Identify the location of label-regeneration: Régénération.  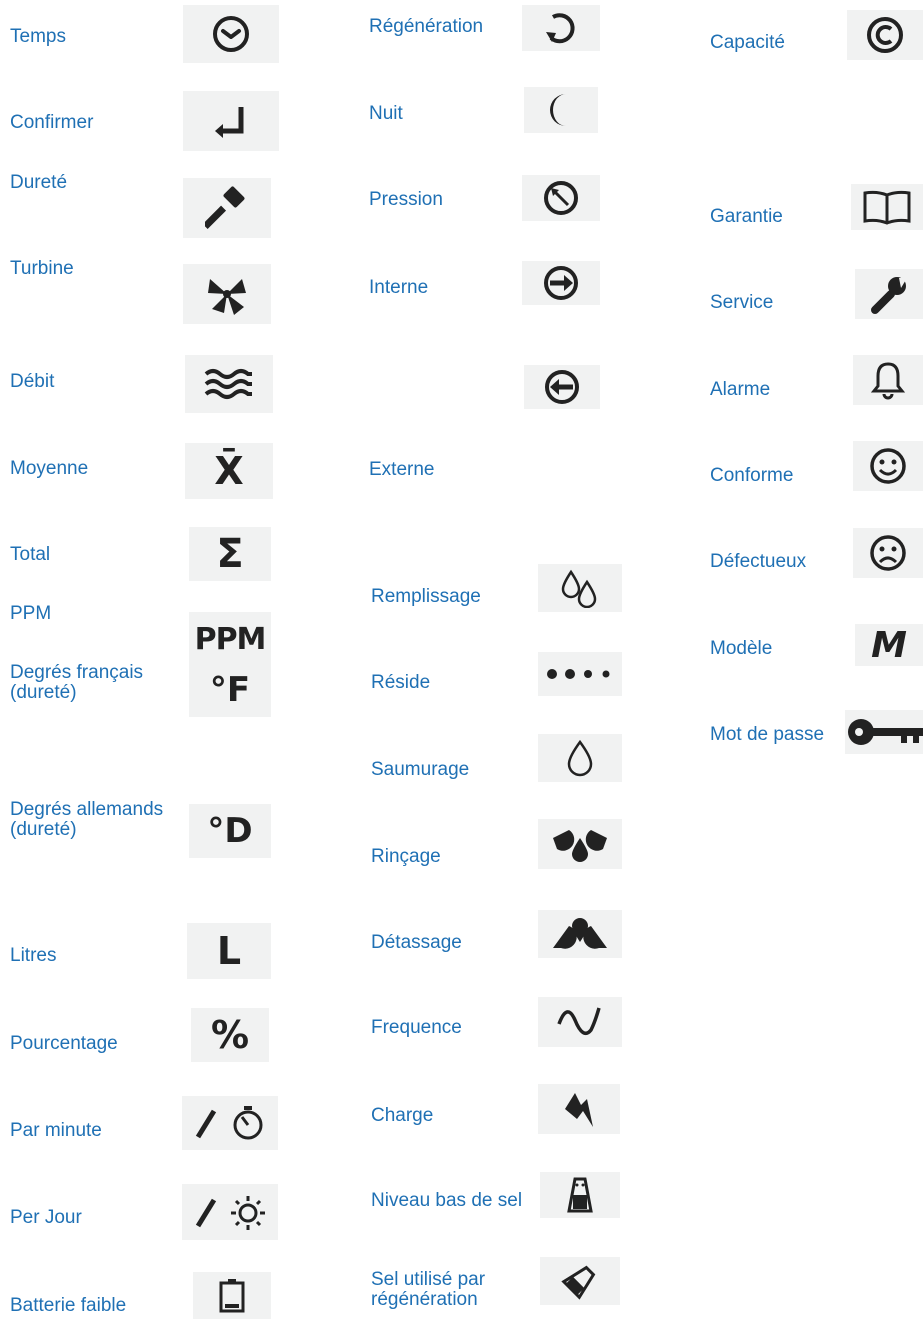
(426, 26).